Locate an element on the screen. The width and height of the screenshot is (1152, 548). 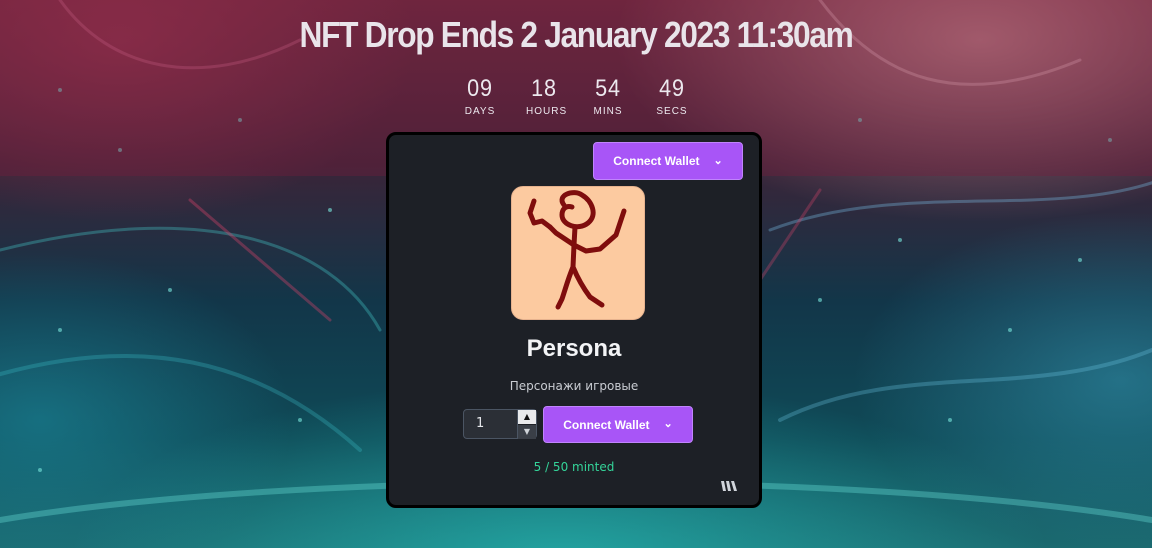
connect-wallet-label: Connect Wallet is located at coordinates (656, 161).